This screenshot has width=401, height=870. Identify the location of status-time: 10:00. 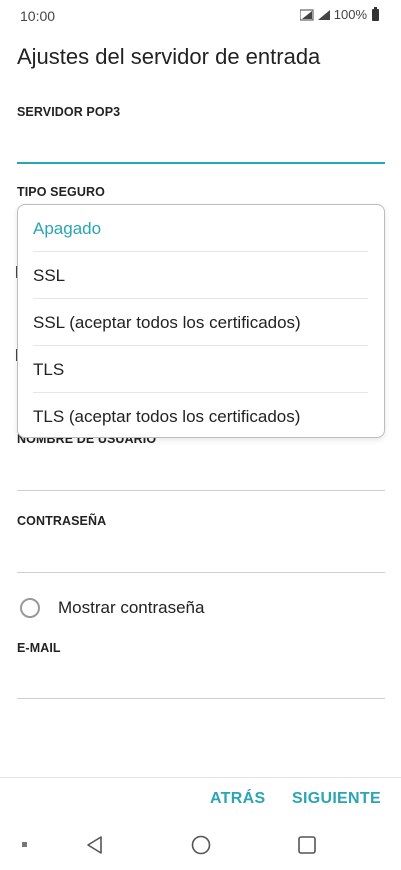
(38, 16).